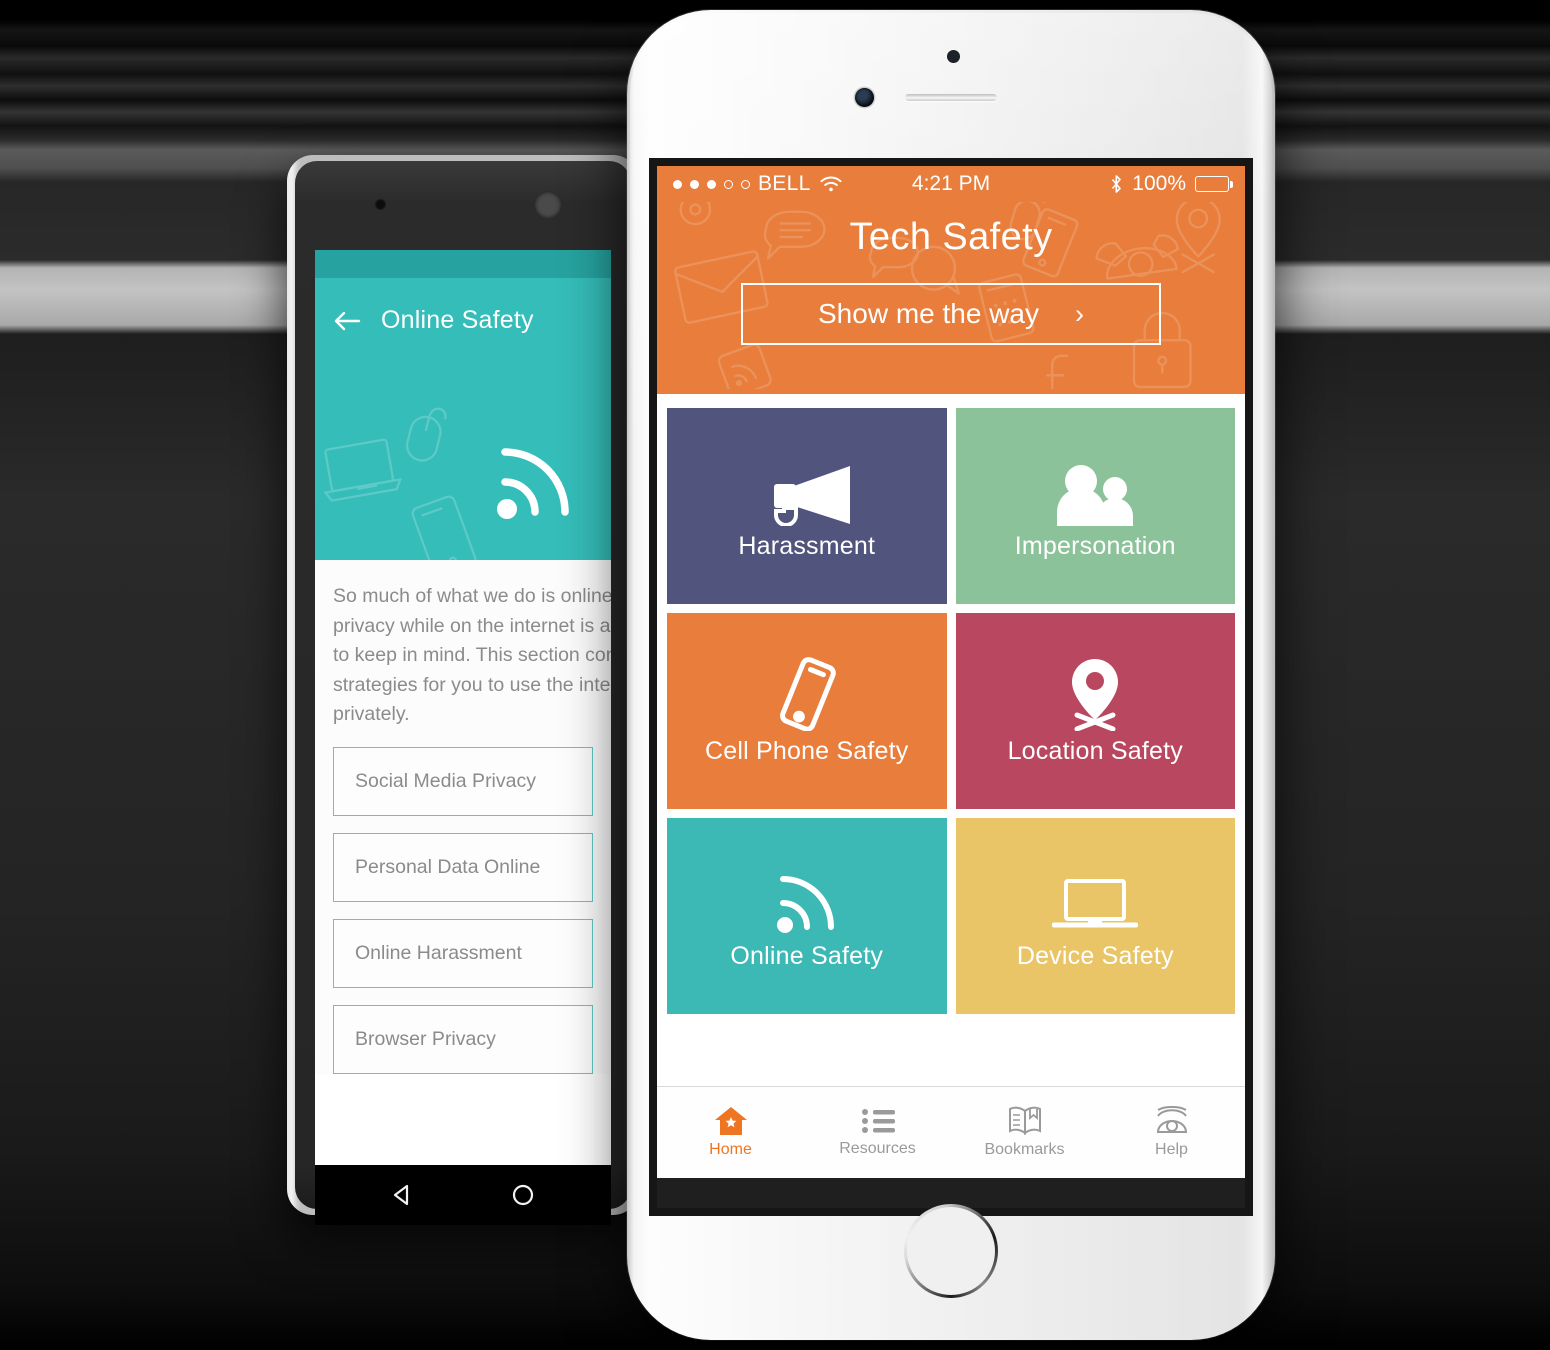  Describe the element at coordinates (951, 1251) in the screenshot. I see `iphone-home-button` at that location.